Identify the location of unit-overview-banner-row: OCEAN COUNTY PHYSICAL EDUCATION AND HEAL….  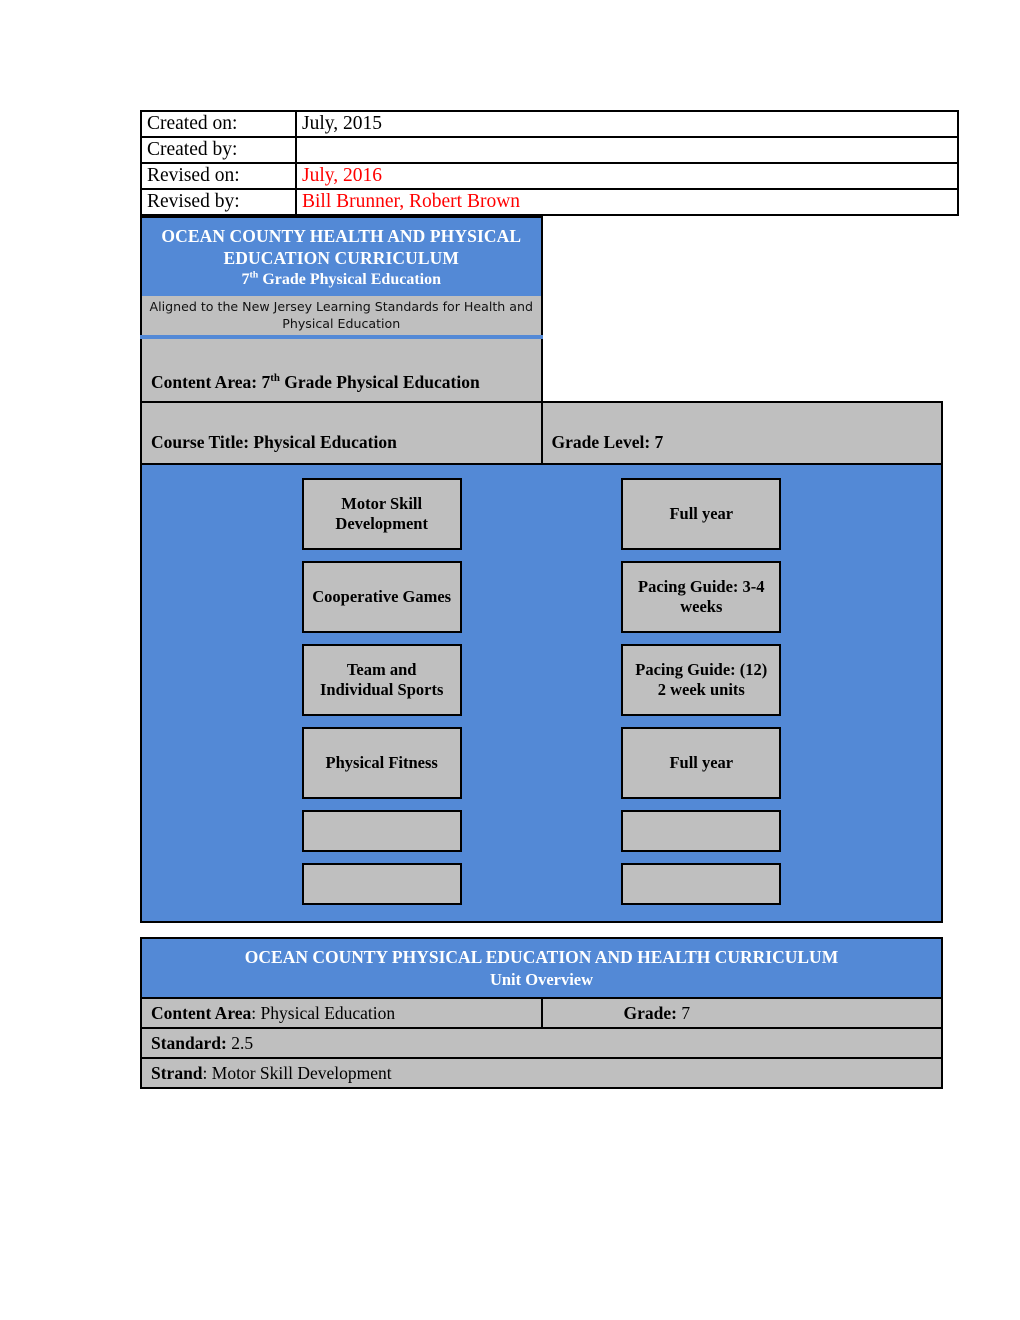
(541, 968).